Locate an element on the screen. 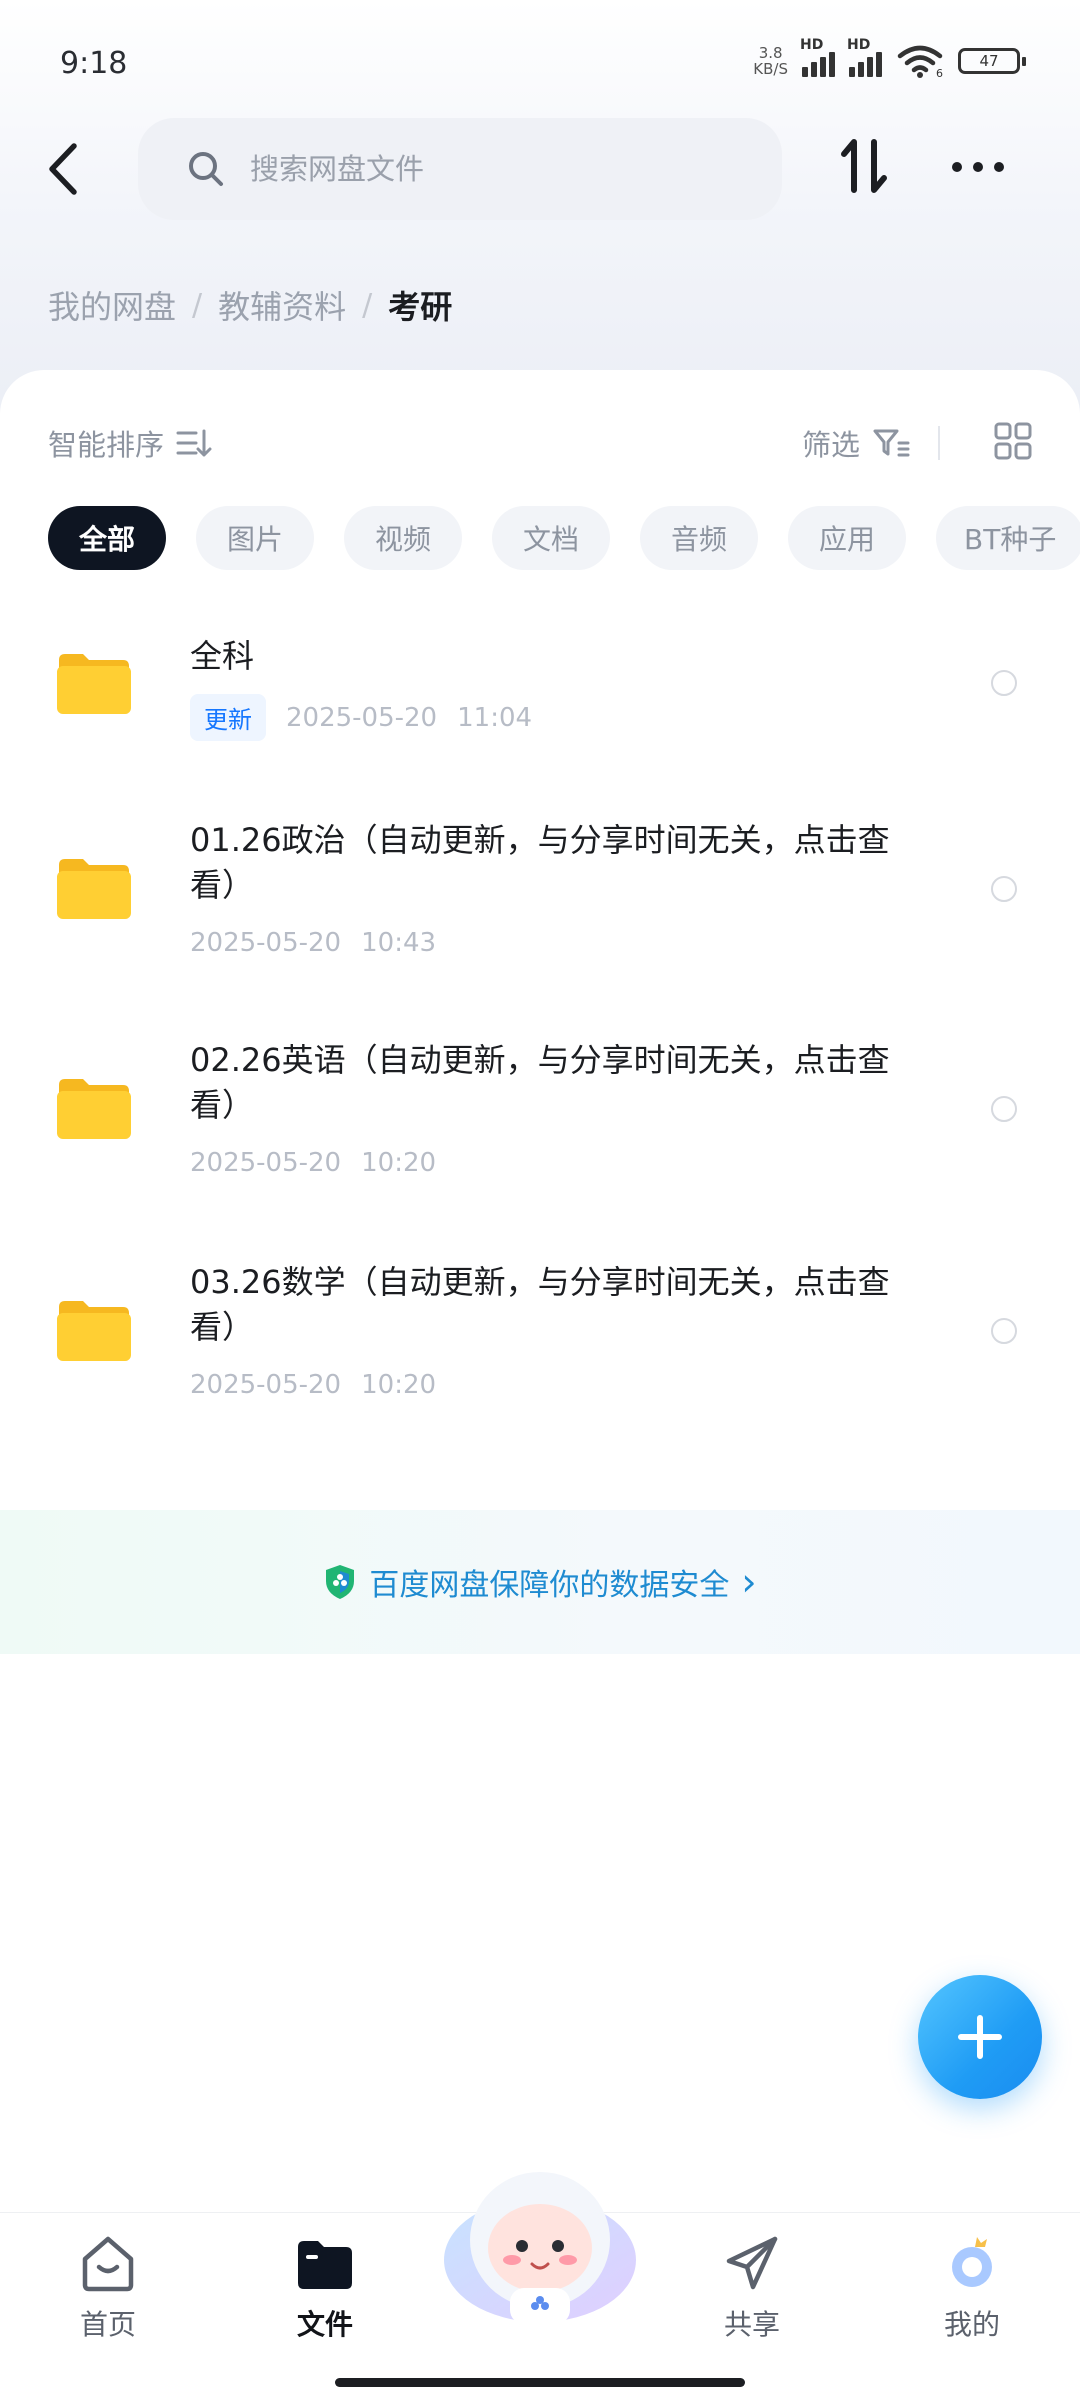  nav-files: 文件 is located at coordinates (325, 2298).